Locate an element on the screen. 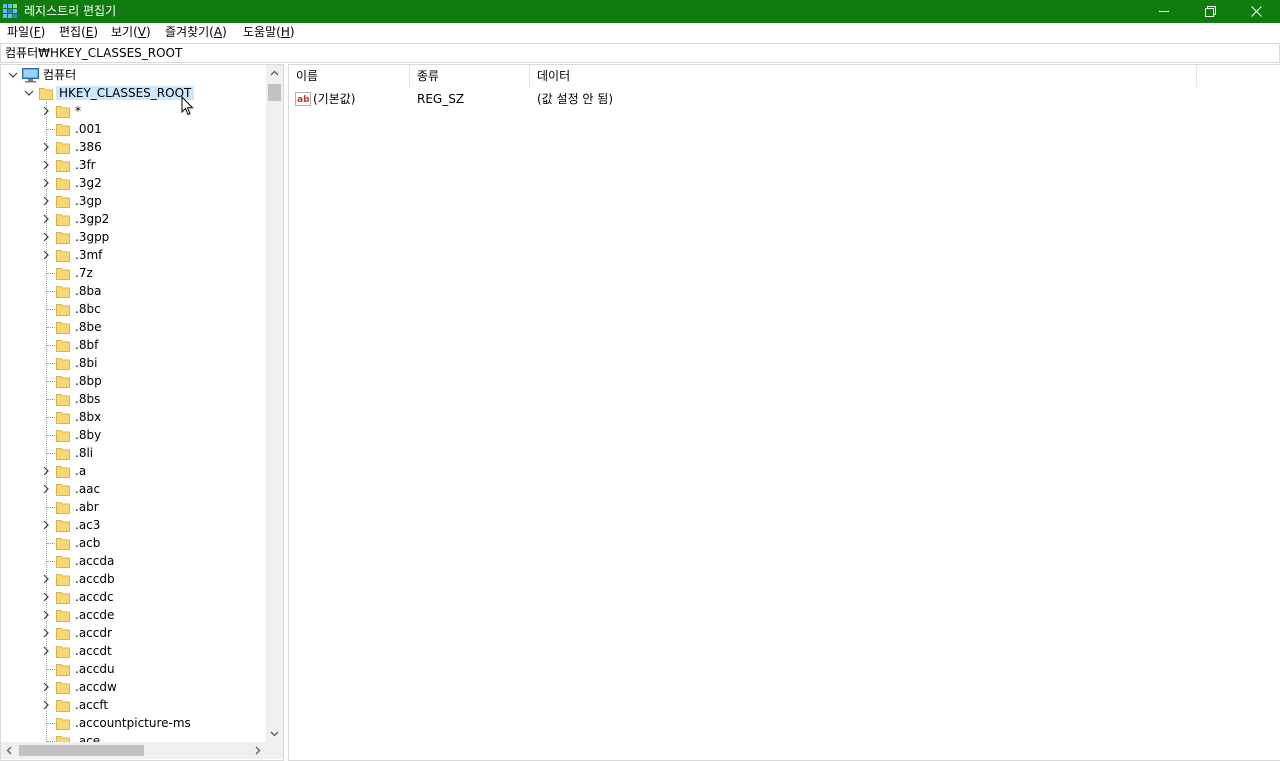  tree-node: .001 is located at coordinates (133, 129).